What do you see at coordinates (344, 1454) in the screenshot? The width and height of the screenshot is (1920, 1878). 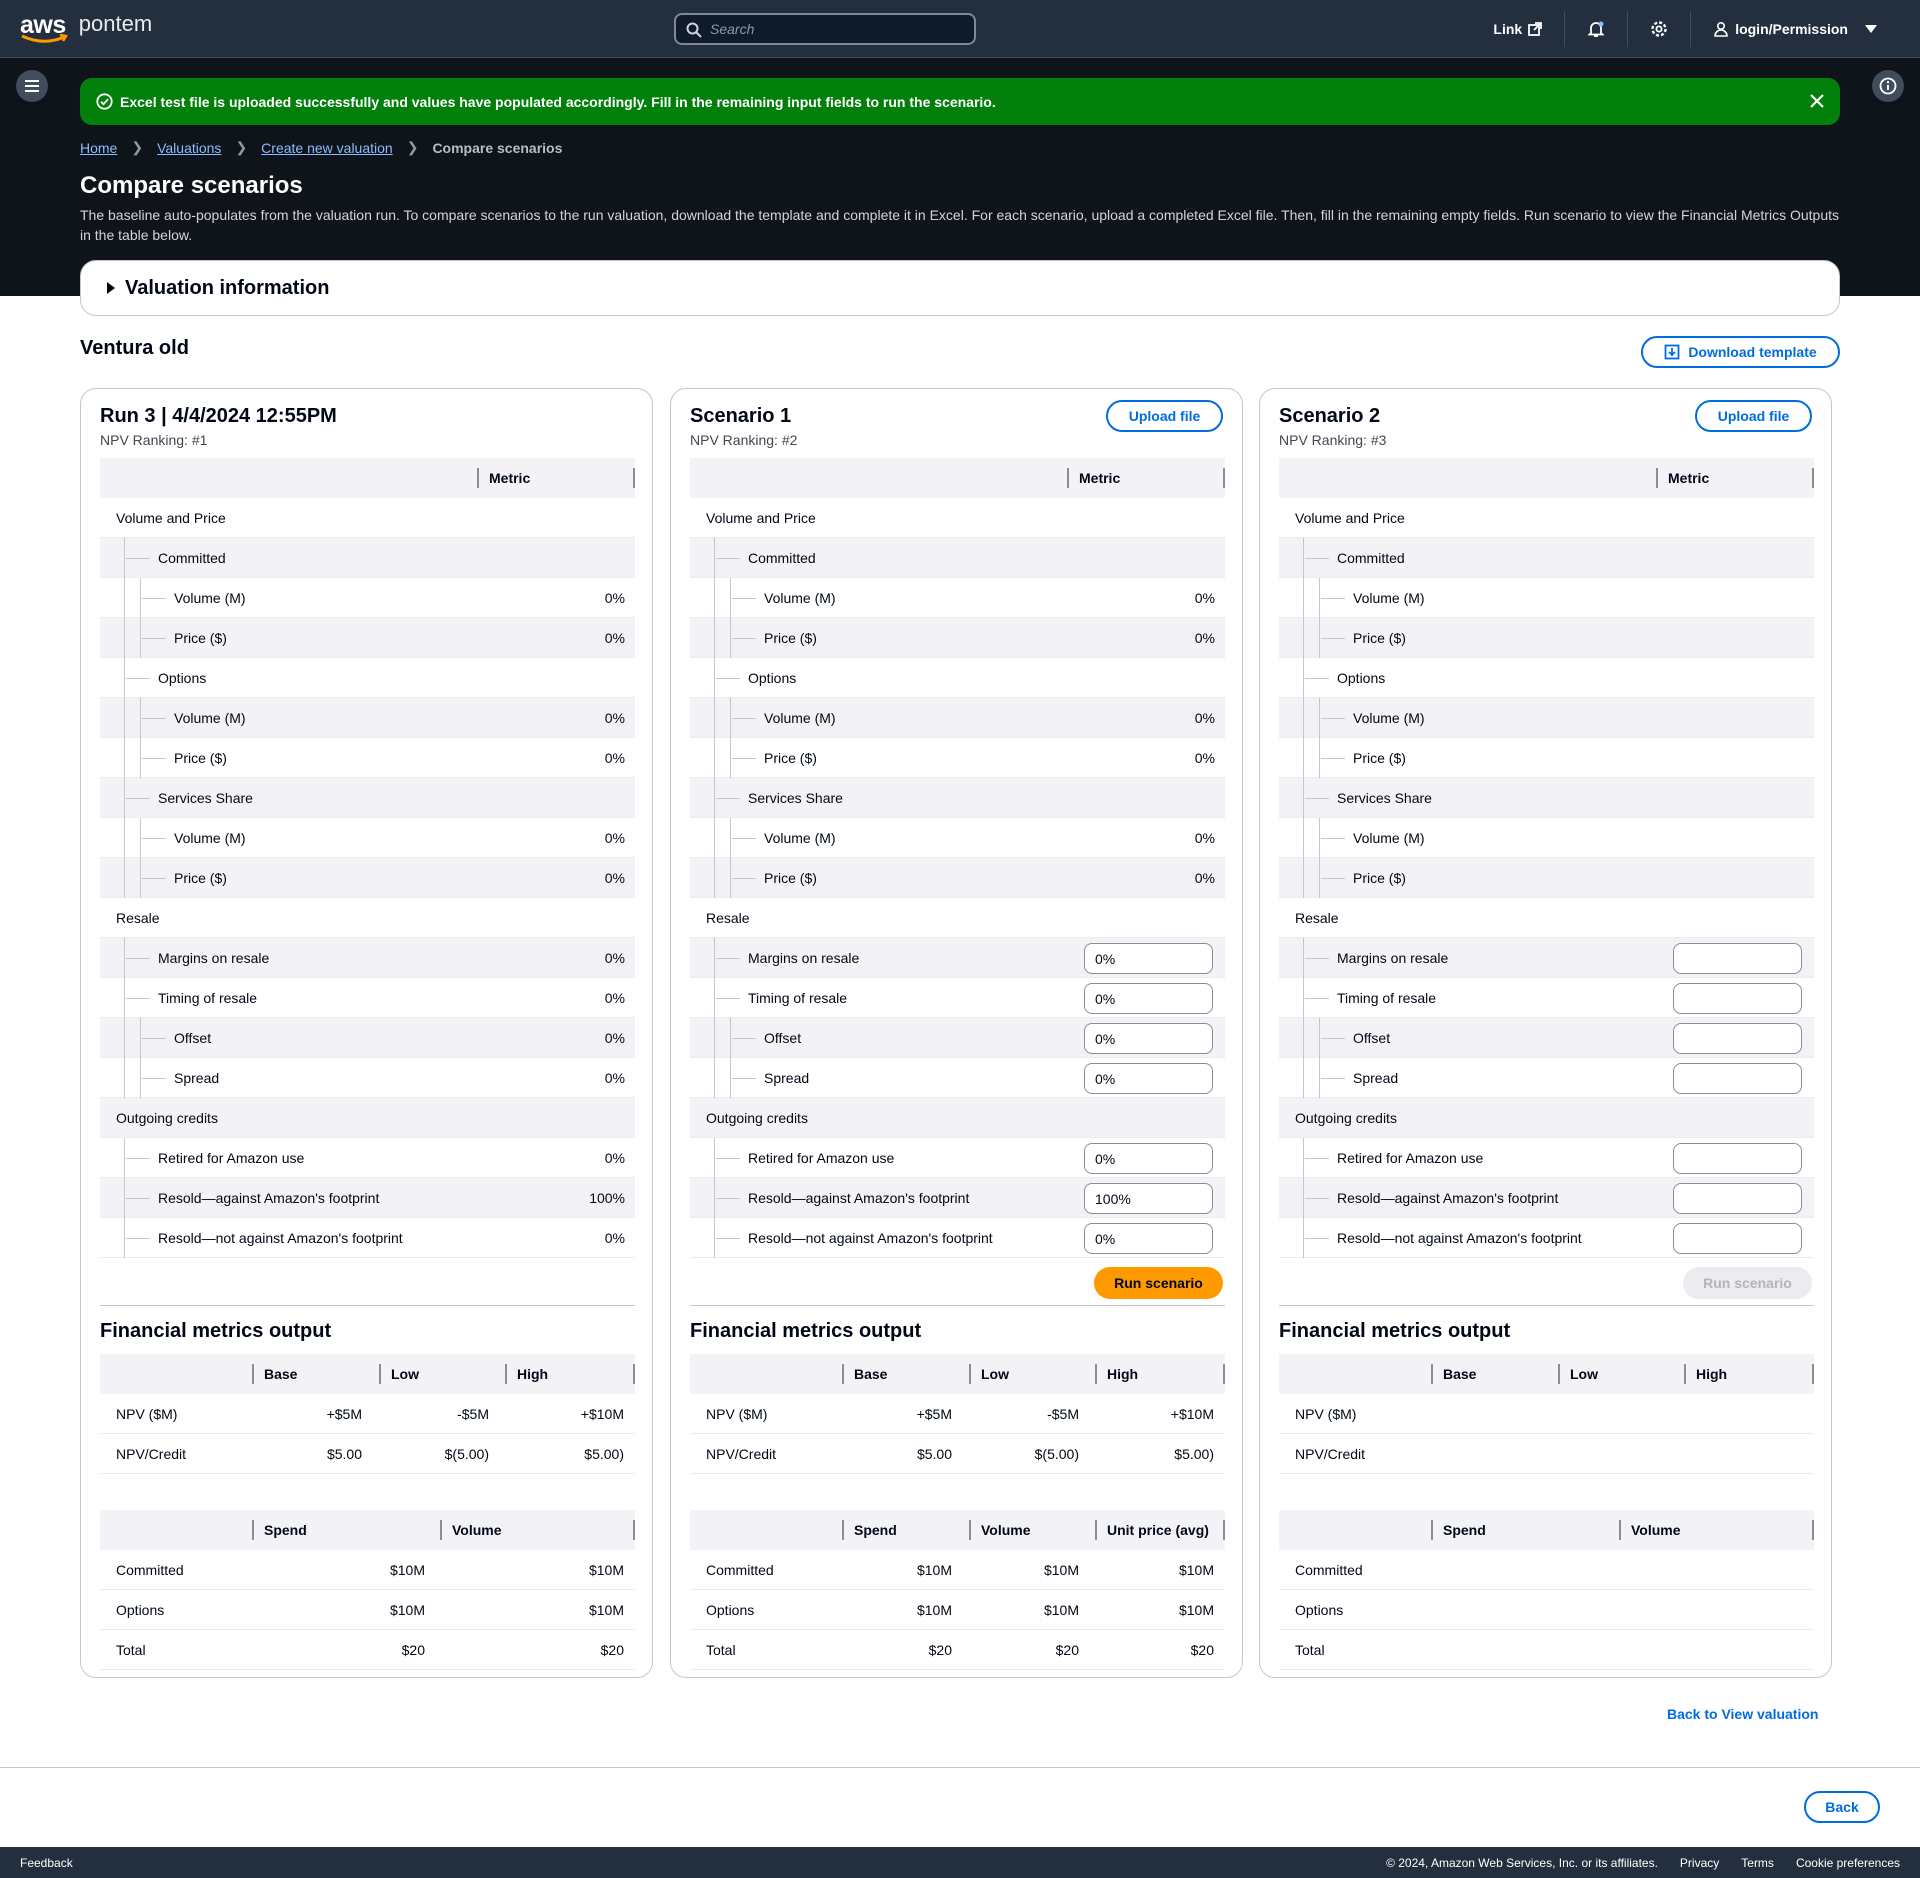 I see `fm-value: $5.00` at bounding box center [344, 1454].